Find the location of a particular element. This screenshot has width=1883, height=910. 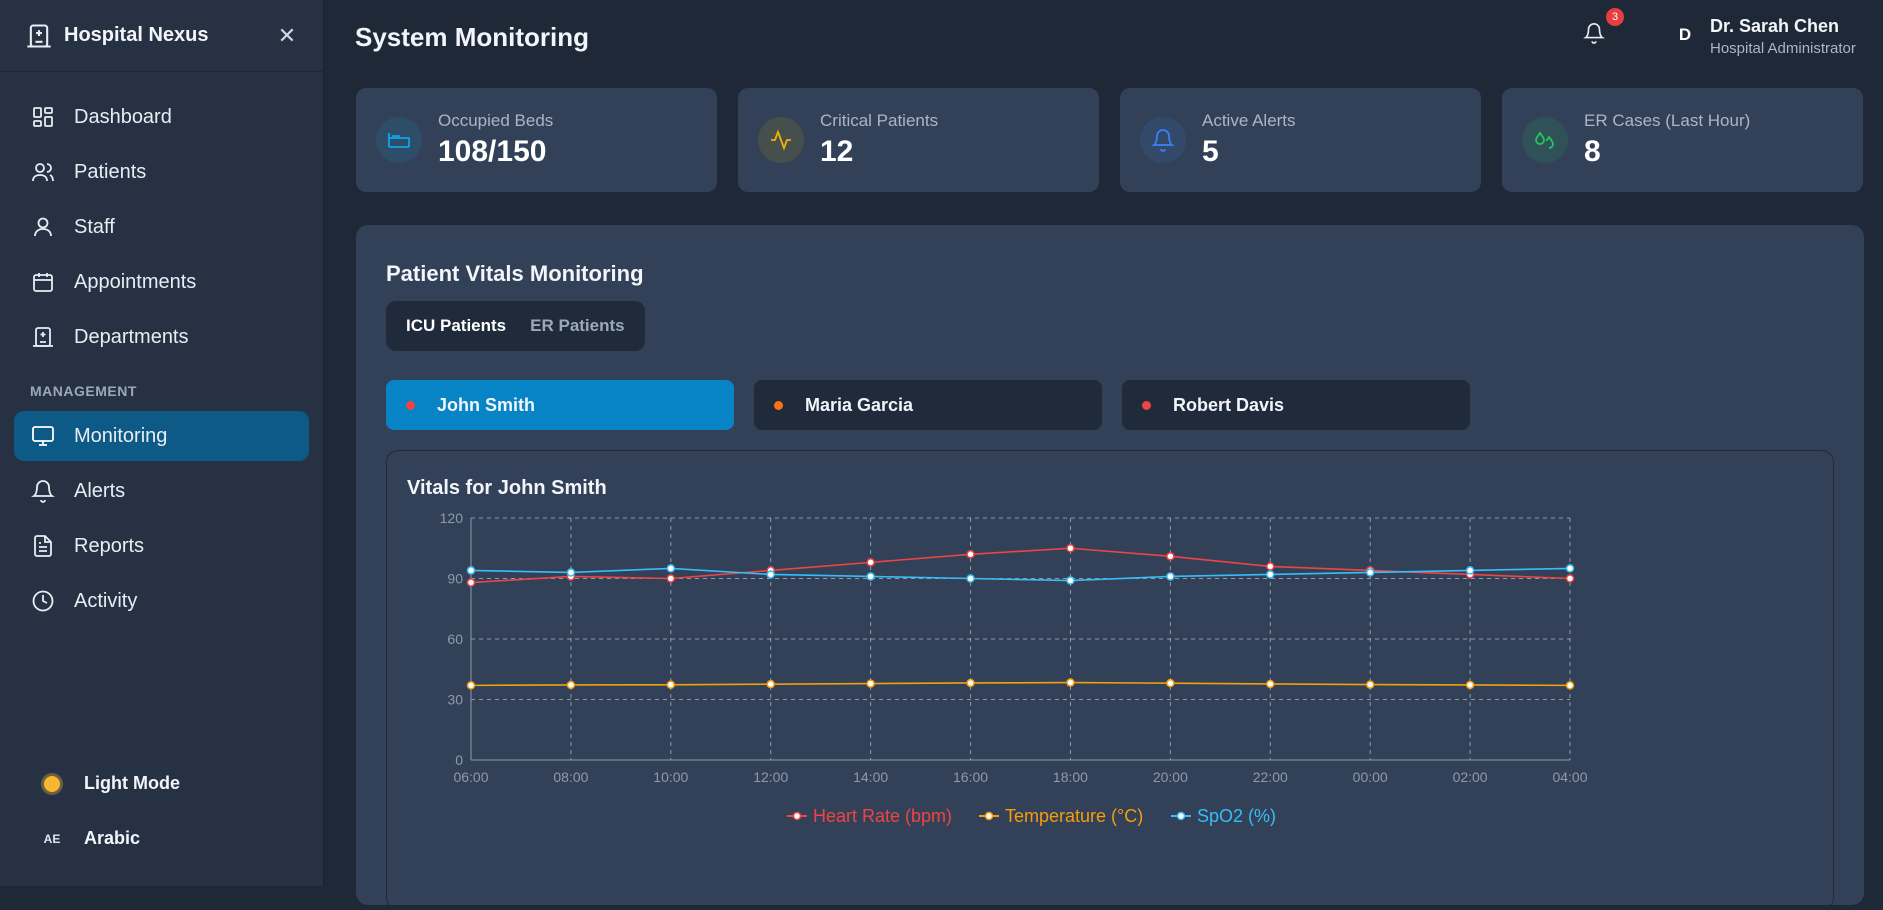

patient-button-maria-garcia: Maria Garcia is located at coordinates (928, 405).